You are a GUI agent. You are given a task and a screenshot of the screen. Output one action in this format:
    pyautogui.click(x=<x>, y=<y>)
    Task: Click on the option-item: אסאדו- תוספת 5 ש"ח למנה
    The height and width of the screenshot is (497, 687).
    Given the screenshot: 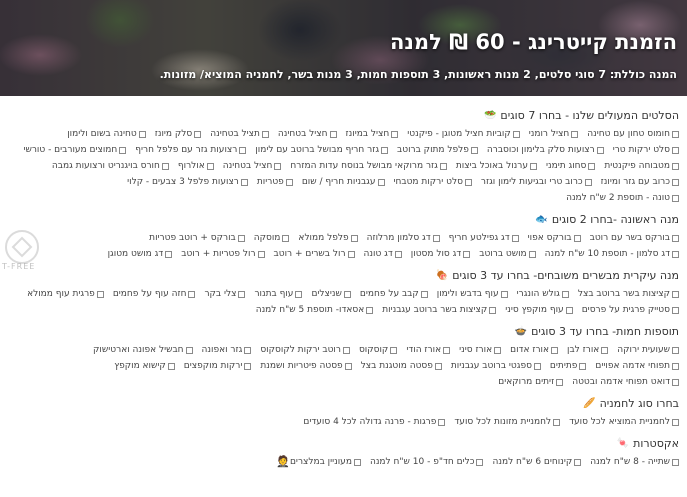 What is the action you would take?
    pyautogui.click(x=315, y=310)
    